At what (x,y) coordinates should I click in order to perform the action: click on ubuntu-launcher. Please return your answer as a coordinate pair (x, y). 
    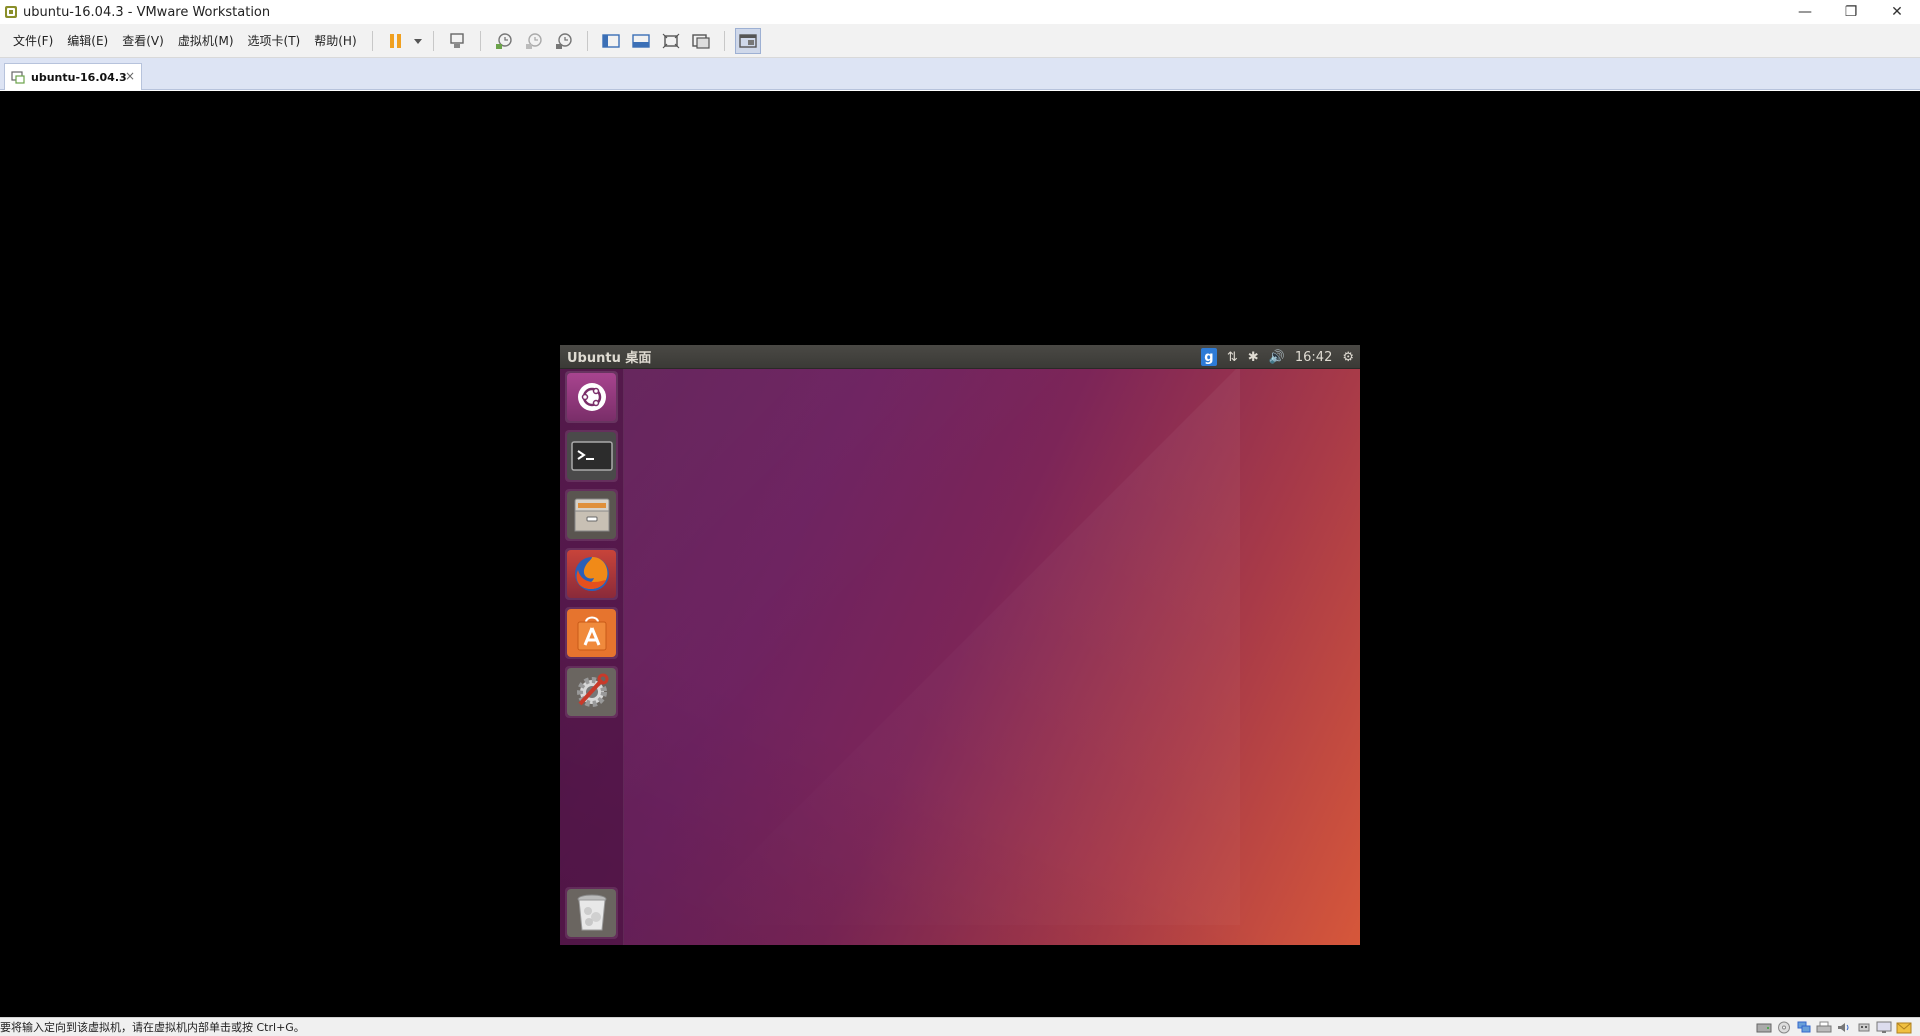
    Looking at the image, I should click on (592, 657).